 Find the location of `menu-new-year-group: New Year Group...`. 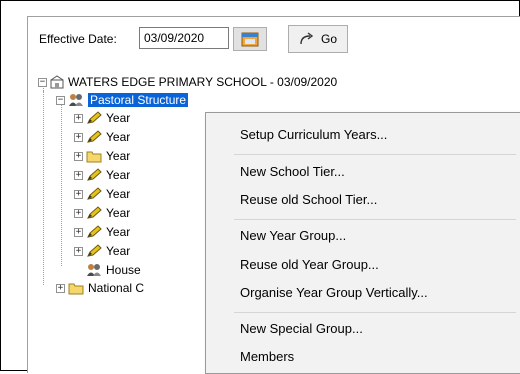

menu-new-year-group: New Year Group... is located at coordinates (293, 236).